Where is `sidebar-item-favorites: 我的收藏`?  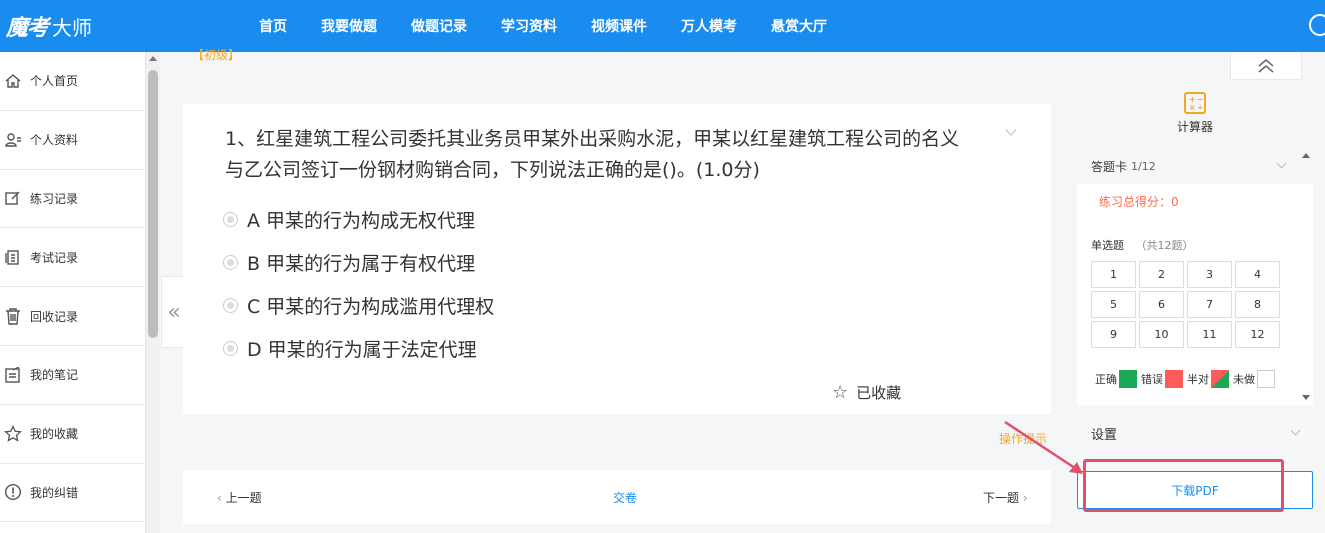 sidebar-item-favorites: 我的收藏 is located at coordinates (72, 434).